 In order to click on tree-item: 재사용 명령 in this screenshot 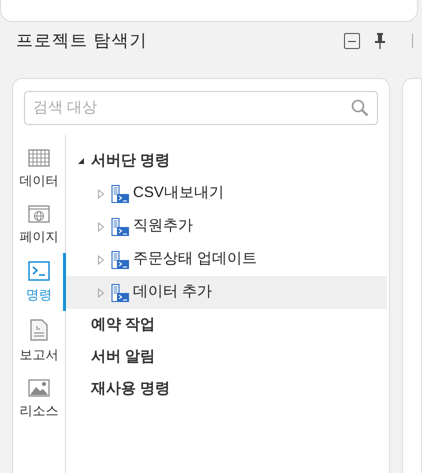, I will do `click(123, 389)`.